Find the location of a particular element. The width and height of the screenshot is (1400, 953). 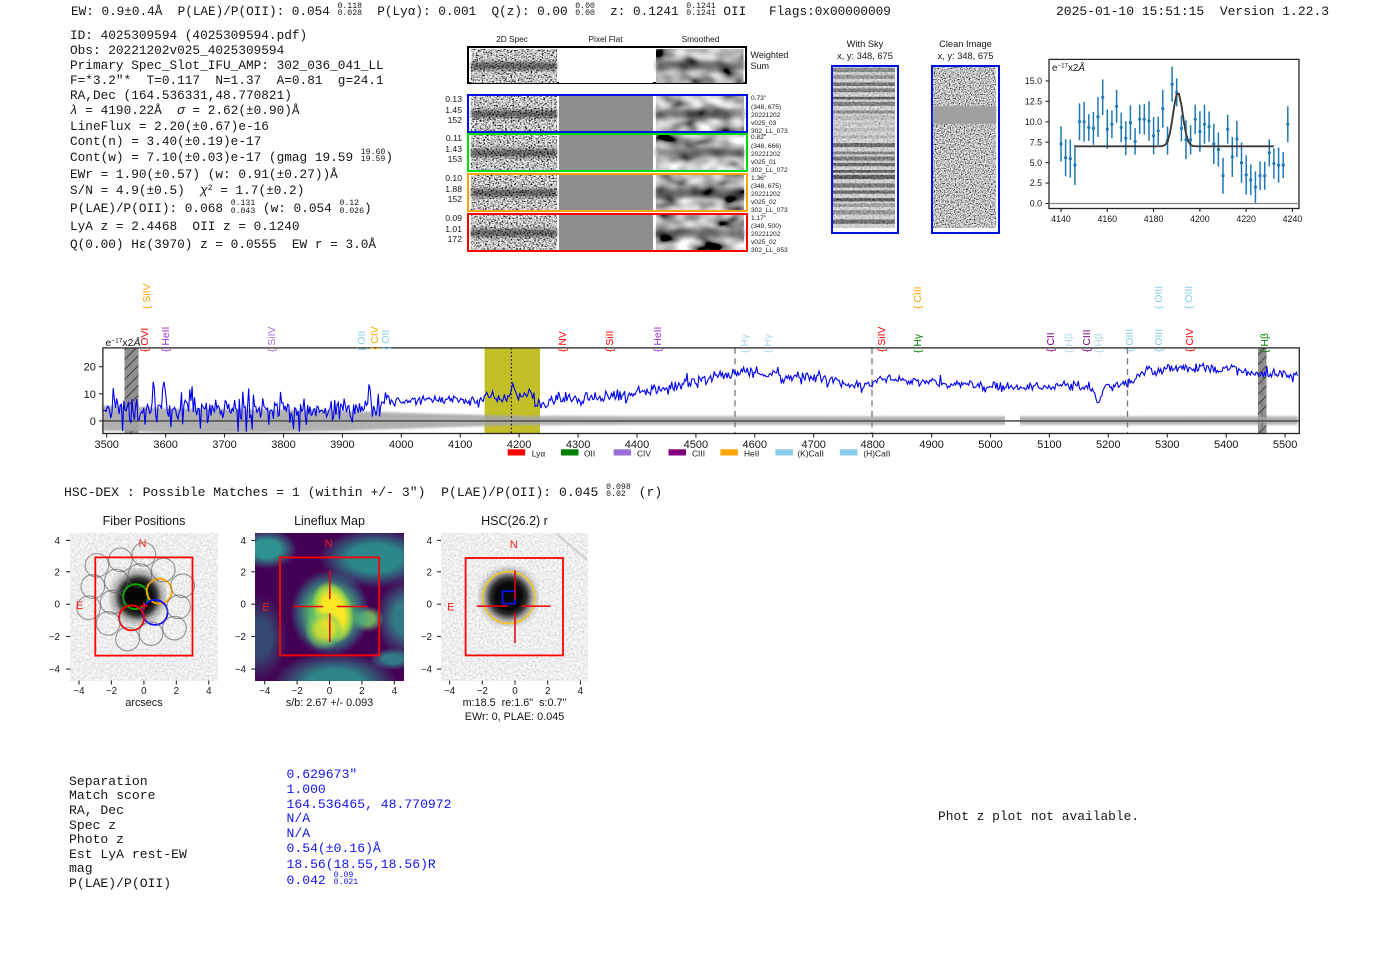

svg-text: 3500 is located at coordinates (106, 445).